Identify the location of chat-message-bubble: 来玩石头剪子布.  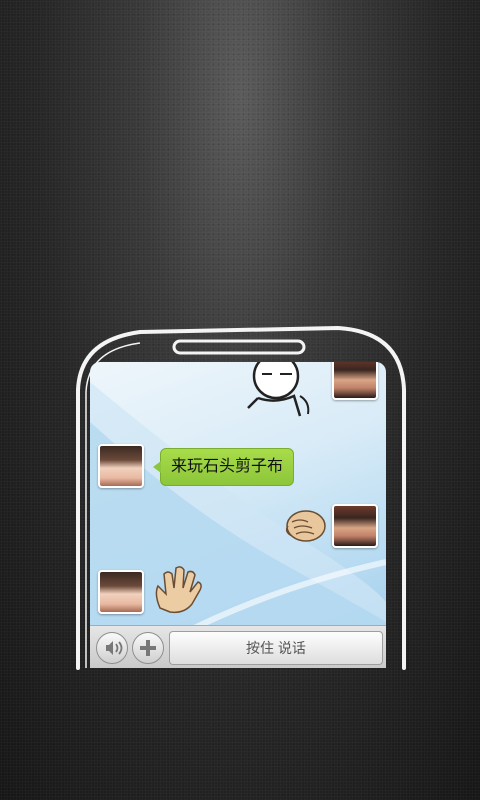
(223, 467).